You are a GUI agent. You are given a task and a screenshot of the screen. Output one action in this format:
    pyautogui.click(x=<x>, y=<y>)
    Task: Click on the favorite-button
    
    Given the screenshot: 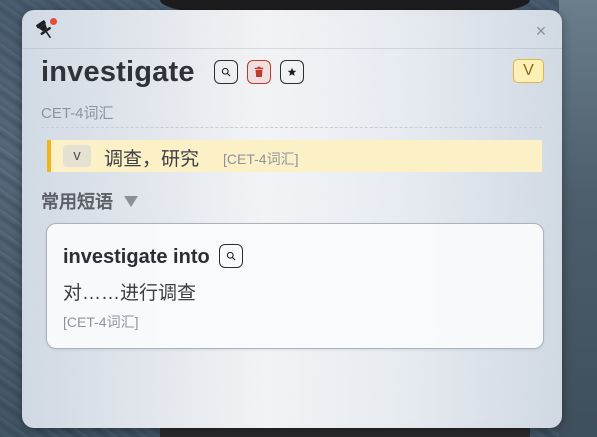 What is the action you would take?
    pyautogui.click(x=292, y=72)
    